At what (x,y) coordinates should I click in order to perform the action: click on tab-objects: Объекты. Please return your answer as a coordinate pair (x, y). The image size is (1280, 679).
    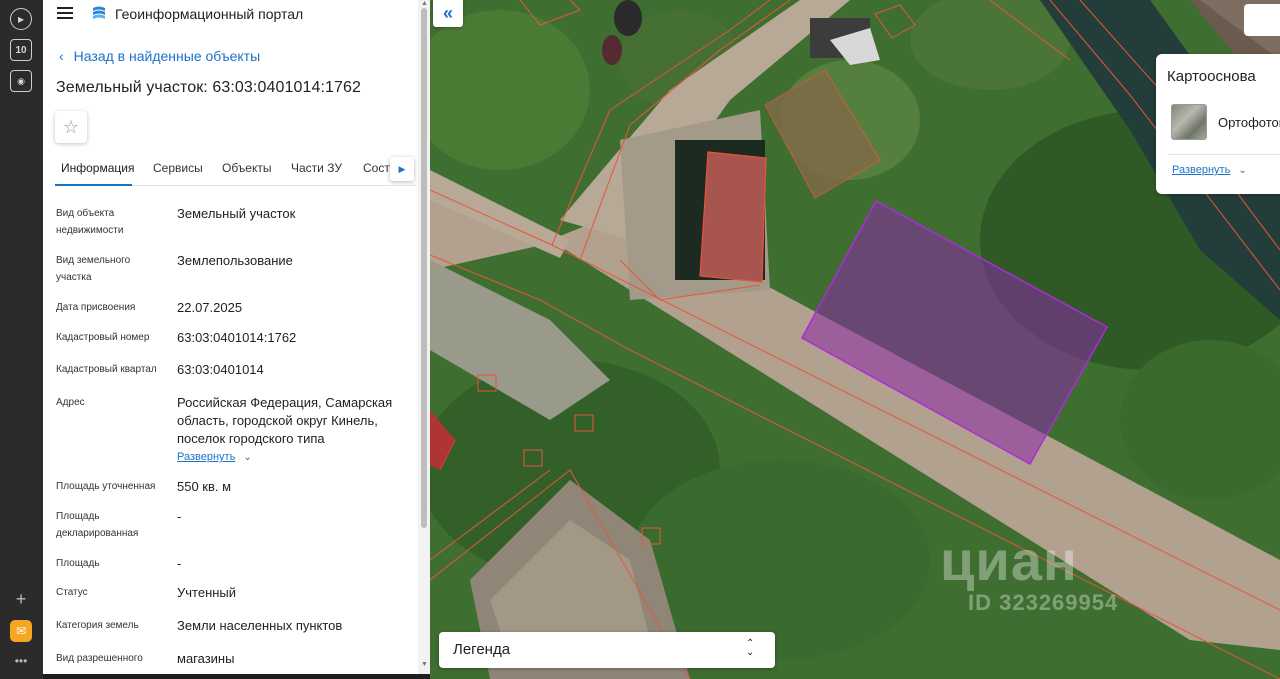
    Looking at the image, I should click on (247, 168).